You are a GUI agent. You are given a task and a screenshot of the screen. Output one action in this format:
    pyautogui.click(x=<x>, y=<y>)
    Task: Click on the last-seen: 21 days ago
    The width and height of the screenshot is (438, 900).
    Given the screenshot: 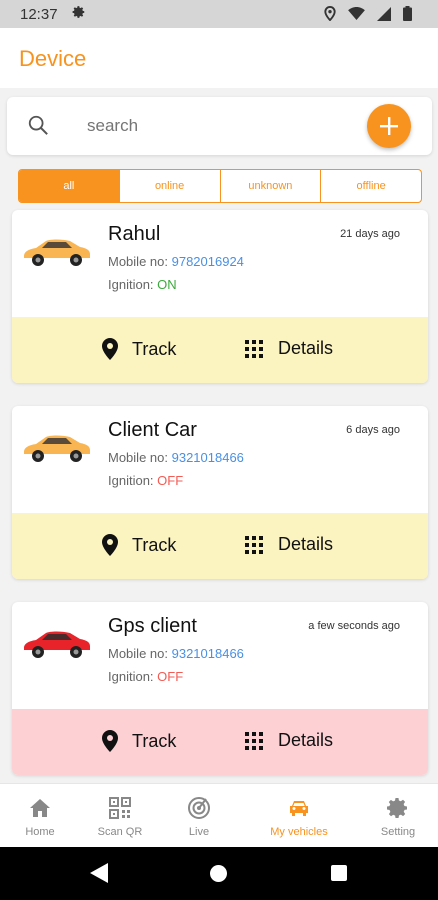 What is the action you would take?
    pyautogui.click(x=370, y=234)
    